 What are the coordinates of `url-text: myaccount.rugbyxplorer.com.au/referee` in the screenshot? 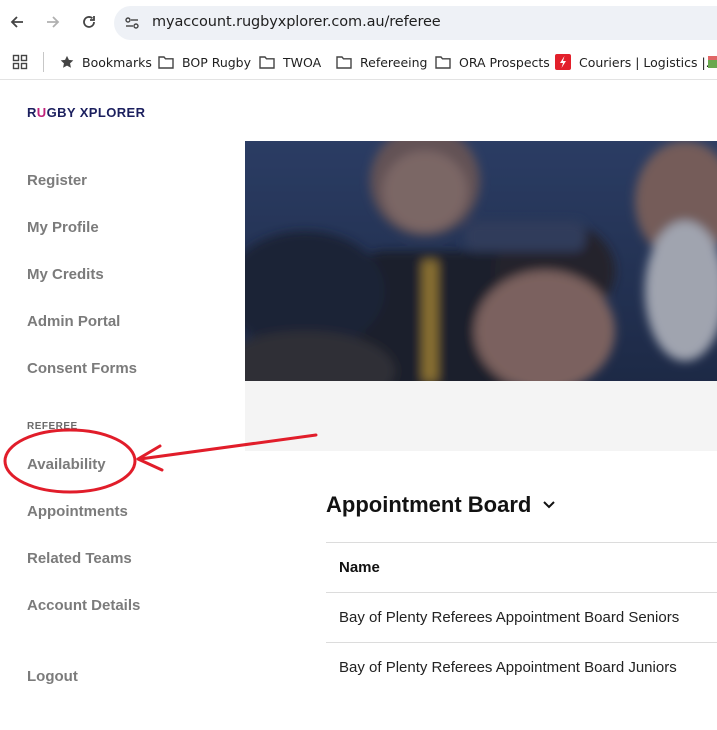 It's located at (296, 22).